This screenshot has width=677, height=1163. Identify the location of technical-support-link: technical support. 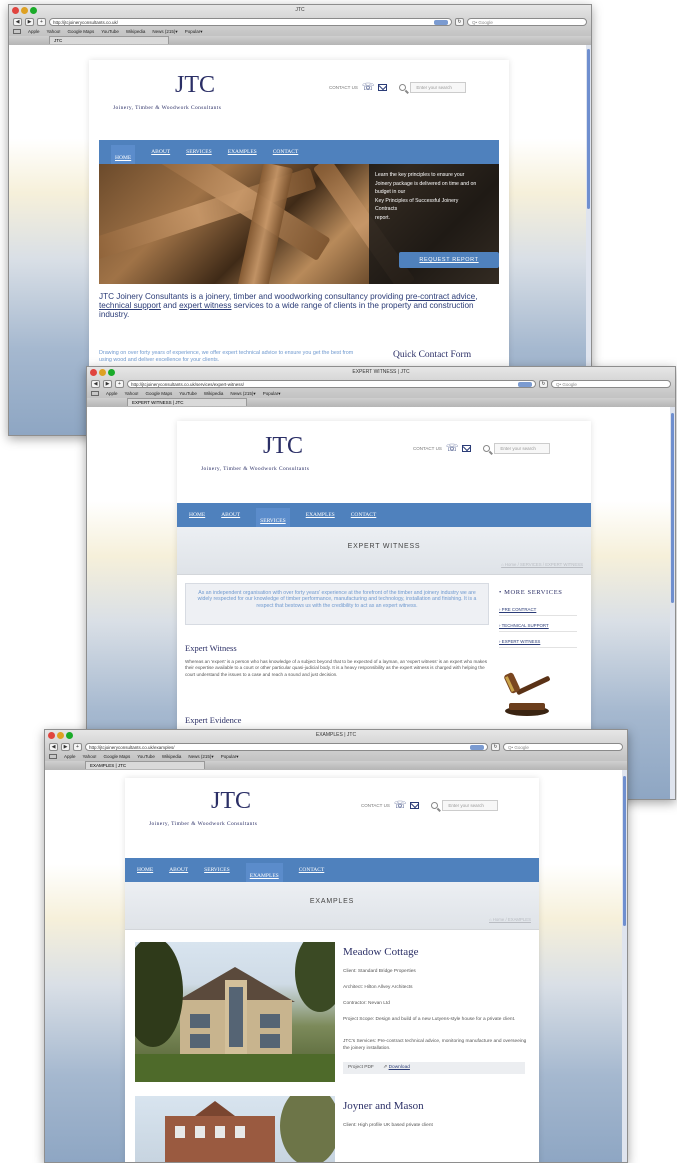
(130, 305).